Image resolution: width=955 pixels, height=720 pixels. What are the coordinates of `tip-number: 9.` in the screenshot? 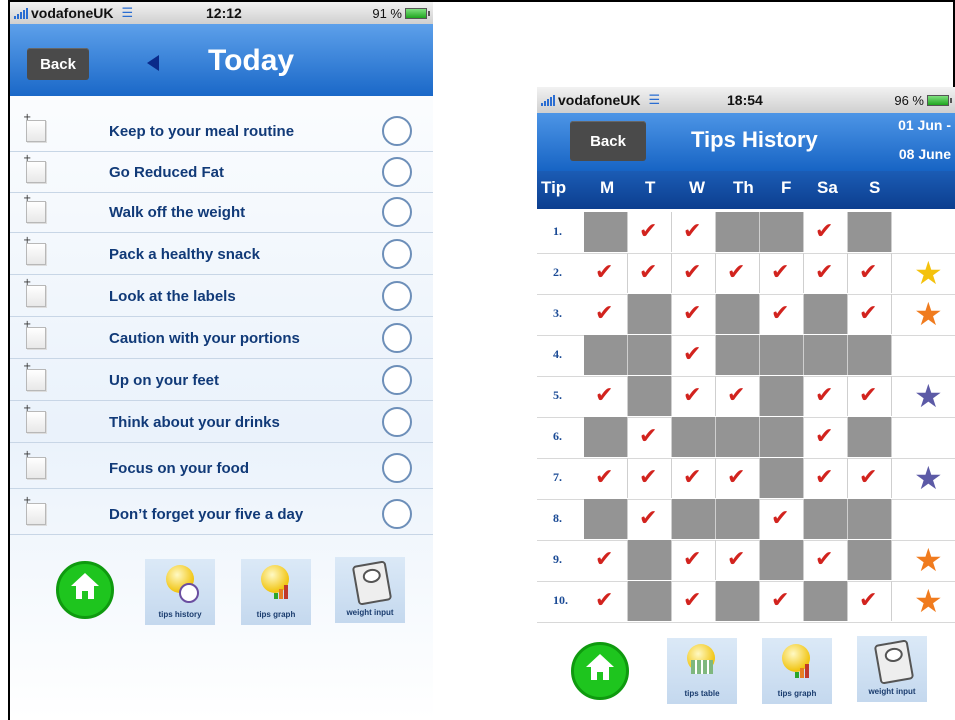 It's located at (557, 559).